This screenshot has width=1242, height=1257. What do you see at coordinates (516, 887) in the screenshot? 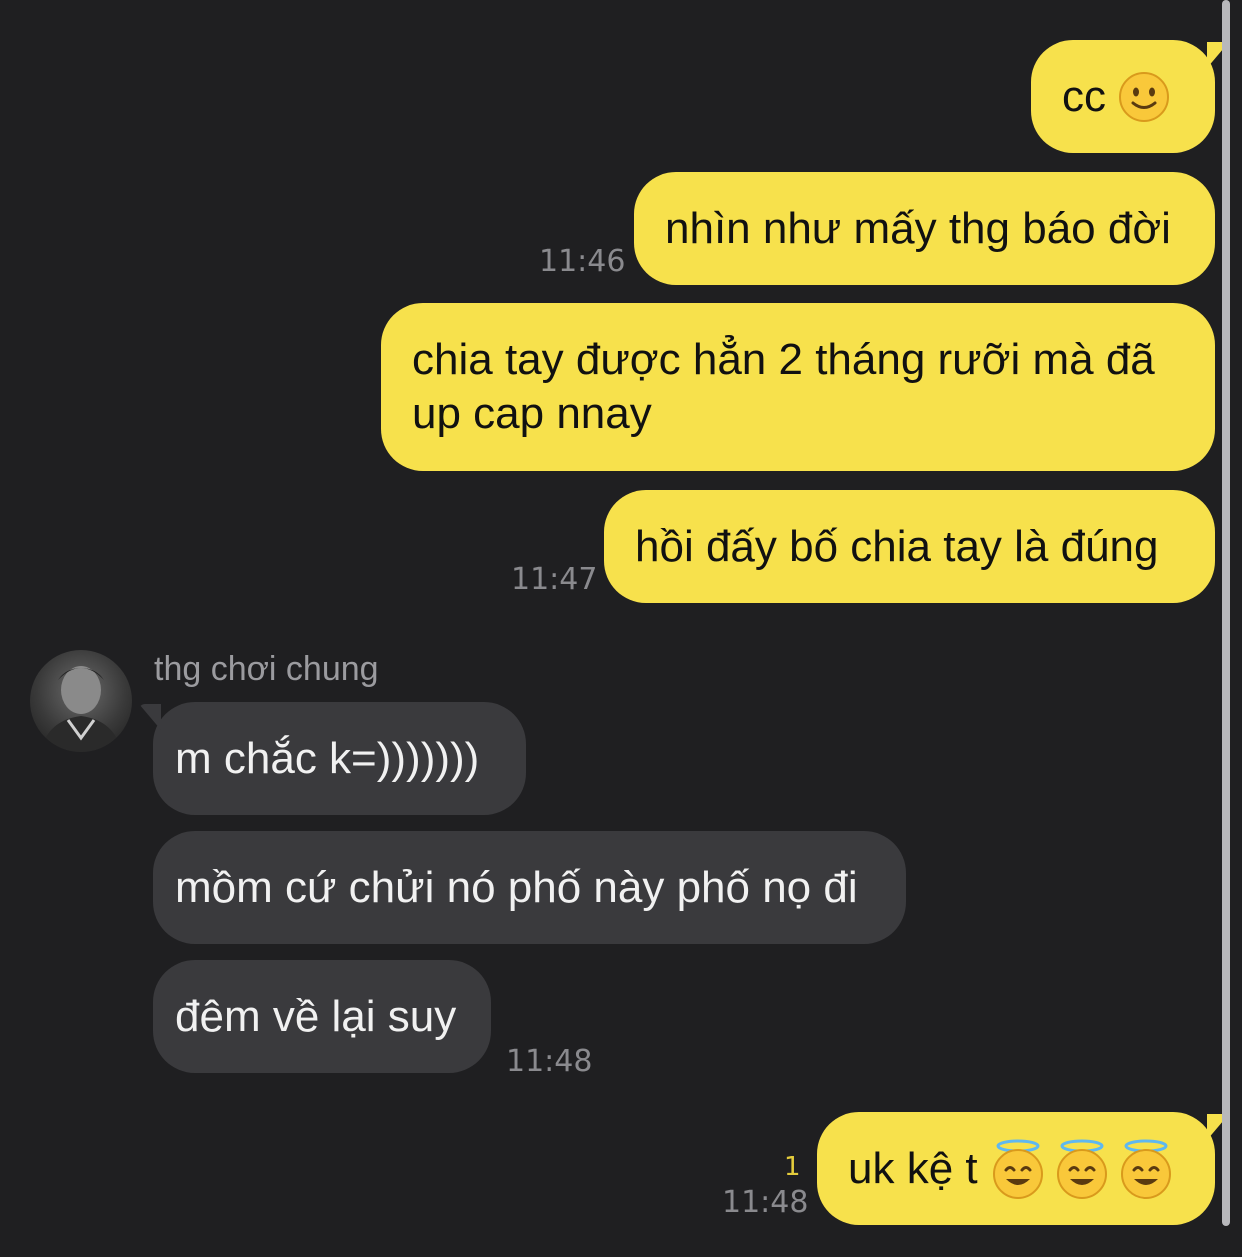
I see `message-text: mồm cứ chửi nó phố này phố nọ đi` at bounding box center [516, 887].